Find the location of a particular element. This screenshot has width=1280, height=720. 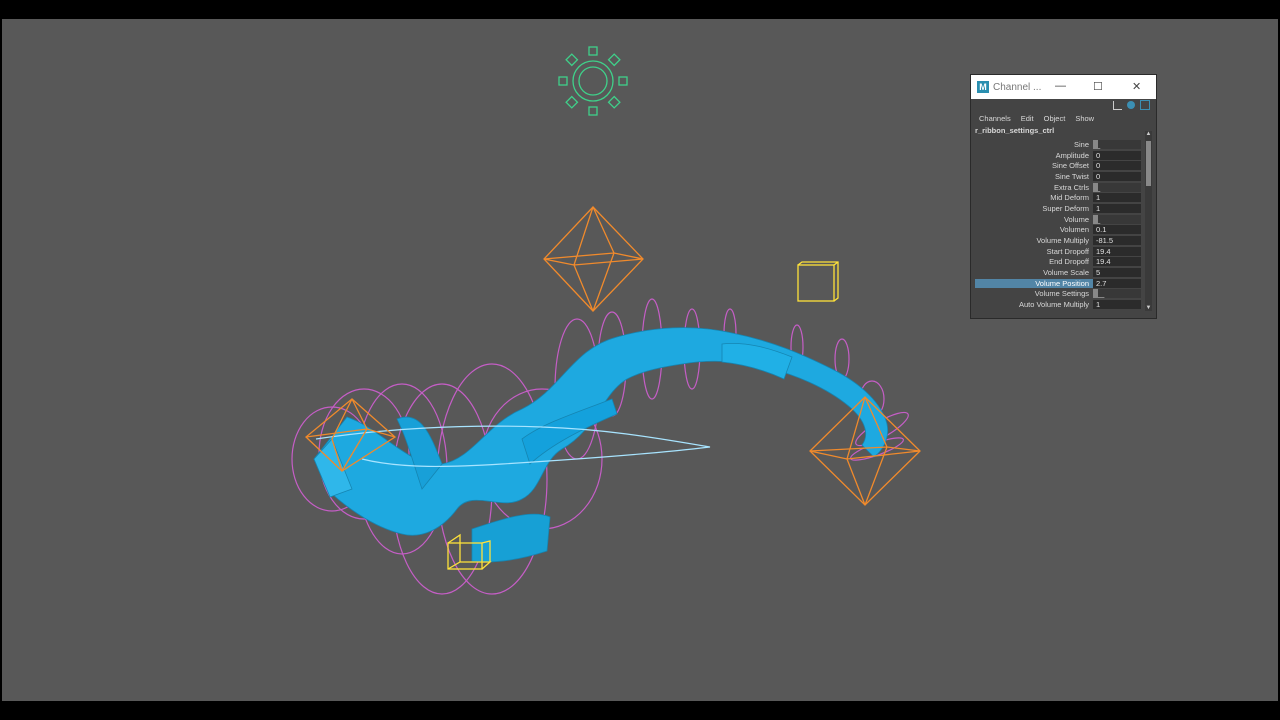

channel-label: Sine Offset is located at coordinates (1034, 165).